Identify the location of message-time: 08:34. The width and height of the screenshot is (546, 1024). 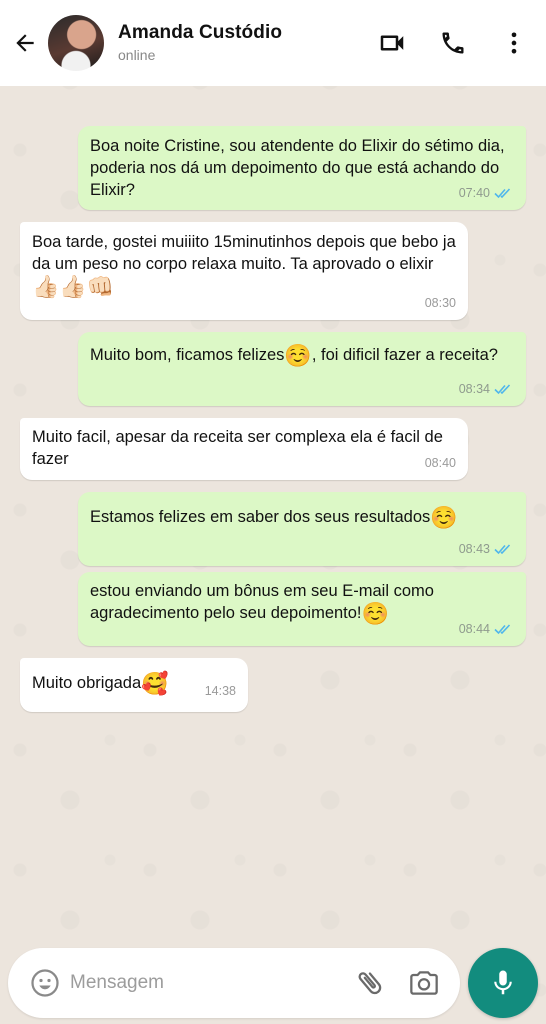
(474, 389).